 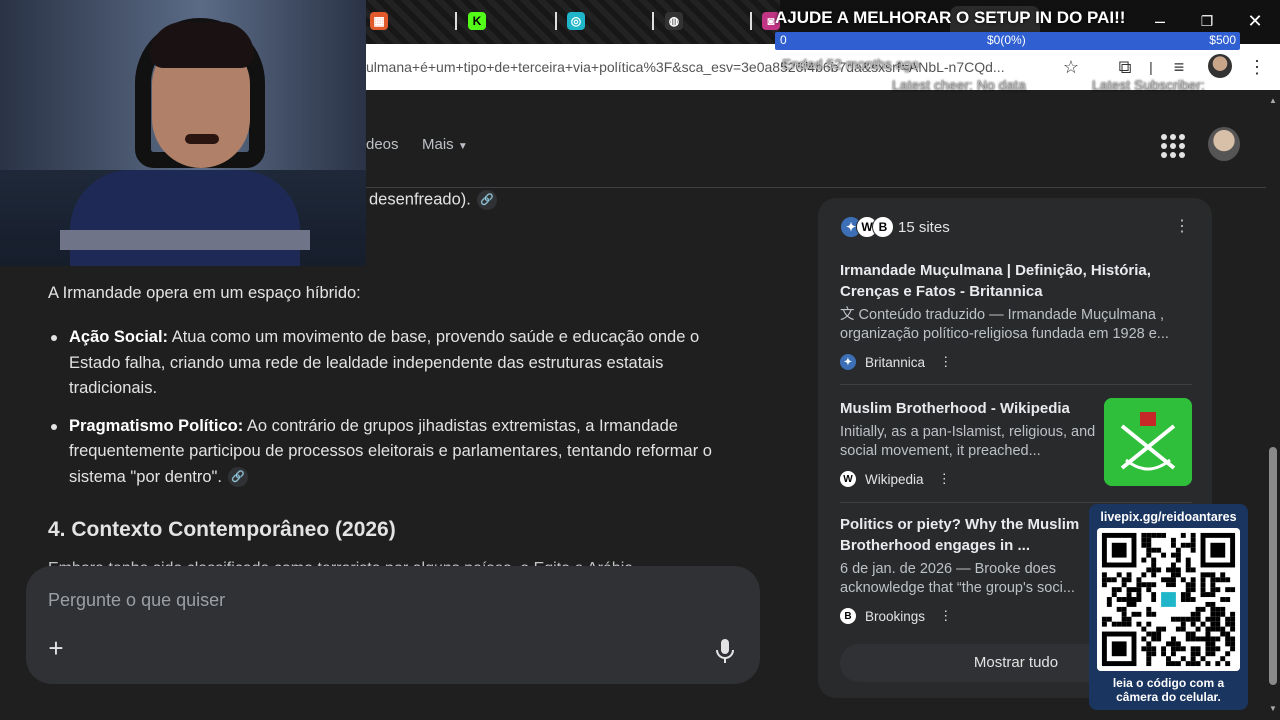 What do you see at coordinates (204, 293) in the screenshot?
I see `answer-intro: A Irmandade opera em um espaço híbrido:` at bounding box center [204, 293].